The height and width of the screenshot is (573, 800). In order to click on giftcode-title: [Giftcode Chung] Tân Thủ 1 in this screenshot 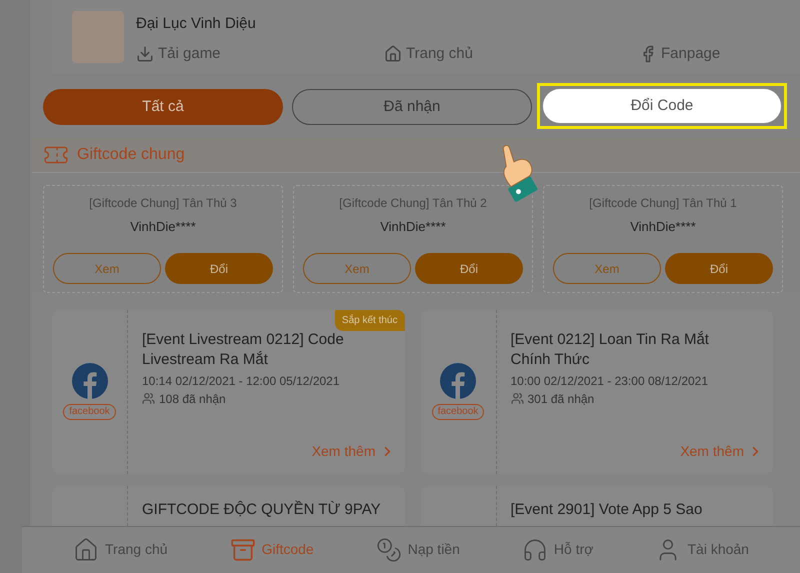, I will do `click(663, 203)`.